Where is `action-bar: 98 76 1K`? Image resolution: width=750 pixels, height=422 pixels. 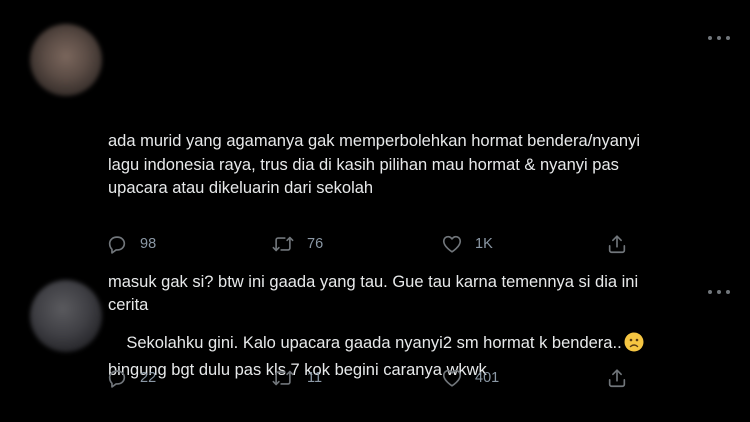
action-bar: 98 76 1K is located at coordinates (376, 244).